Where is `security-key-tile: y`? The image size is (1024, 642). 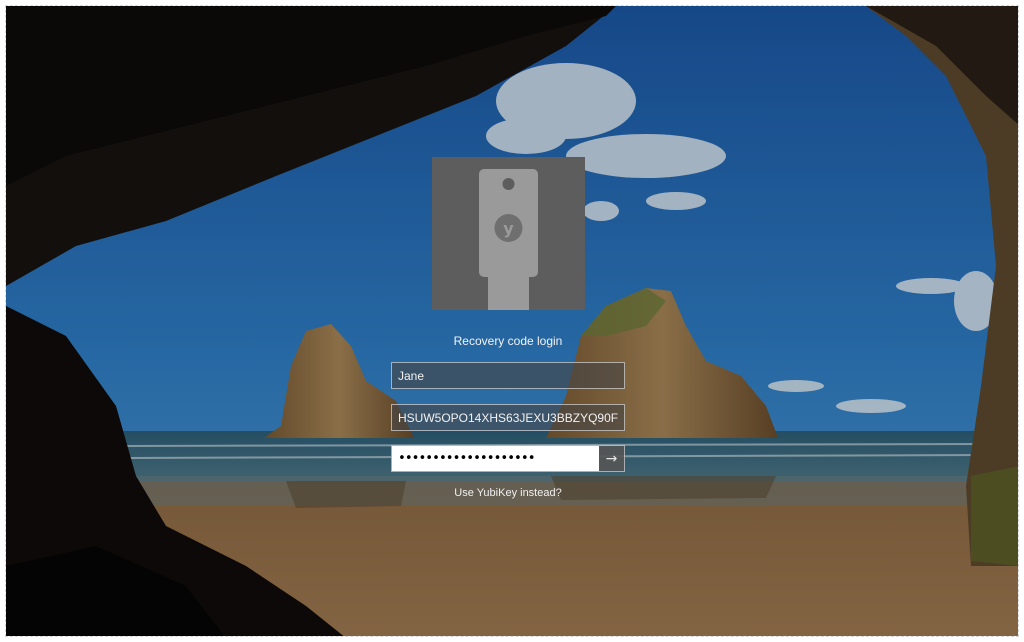
security-key-tile: y is located at coordinates (508, 233).